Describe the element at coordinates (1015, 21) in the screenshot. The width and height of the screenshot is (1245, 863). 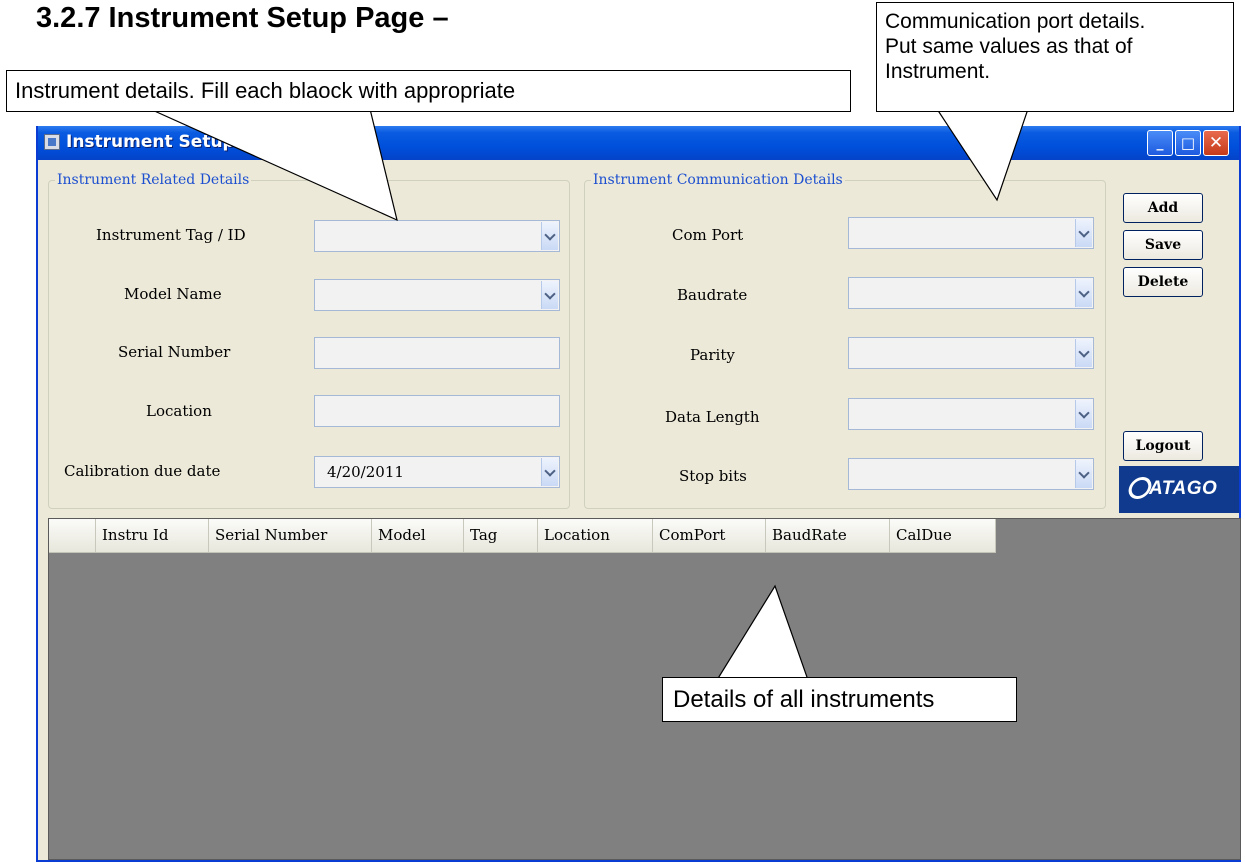
I see `callout-communication-line-1: Communication port details.` at that location.